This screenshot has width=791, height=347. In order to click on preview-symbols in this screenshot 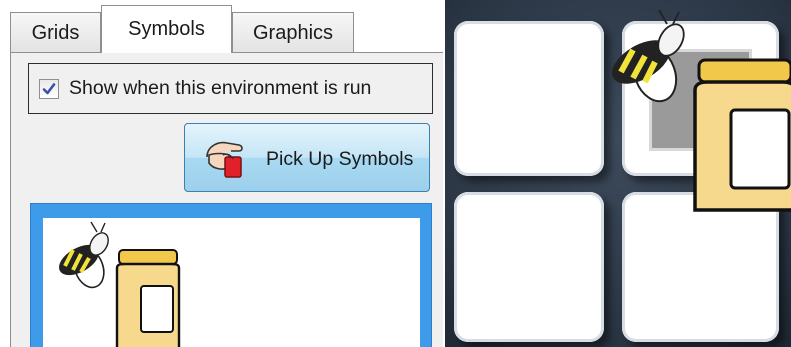, I will do `click(120, 284)`.